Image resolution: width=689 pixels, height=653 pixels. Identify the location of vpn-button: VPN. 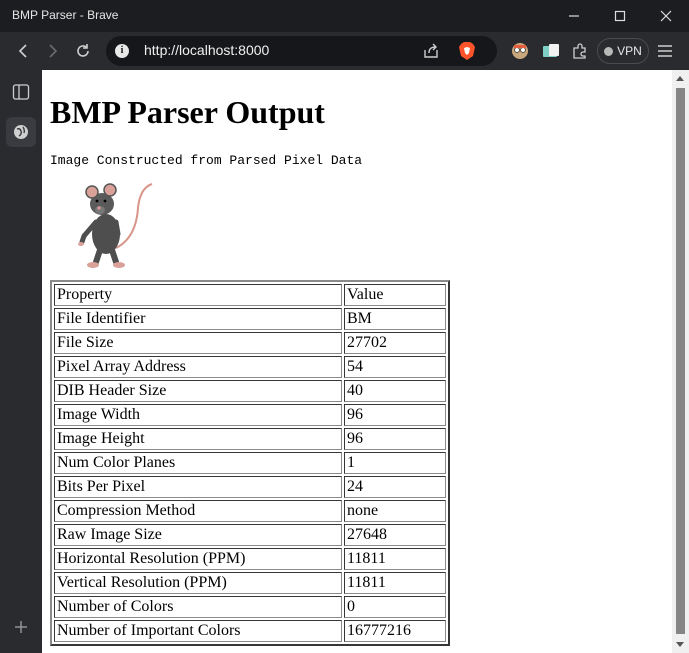
(623, 51).